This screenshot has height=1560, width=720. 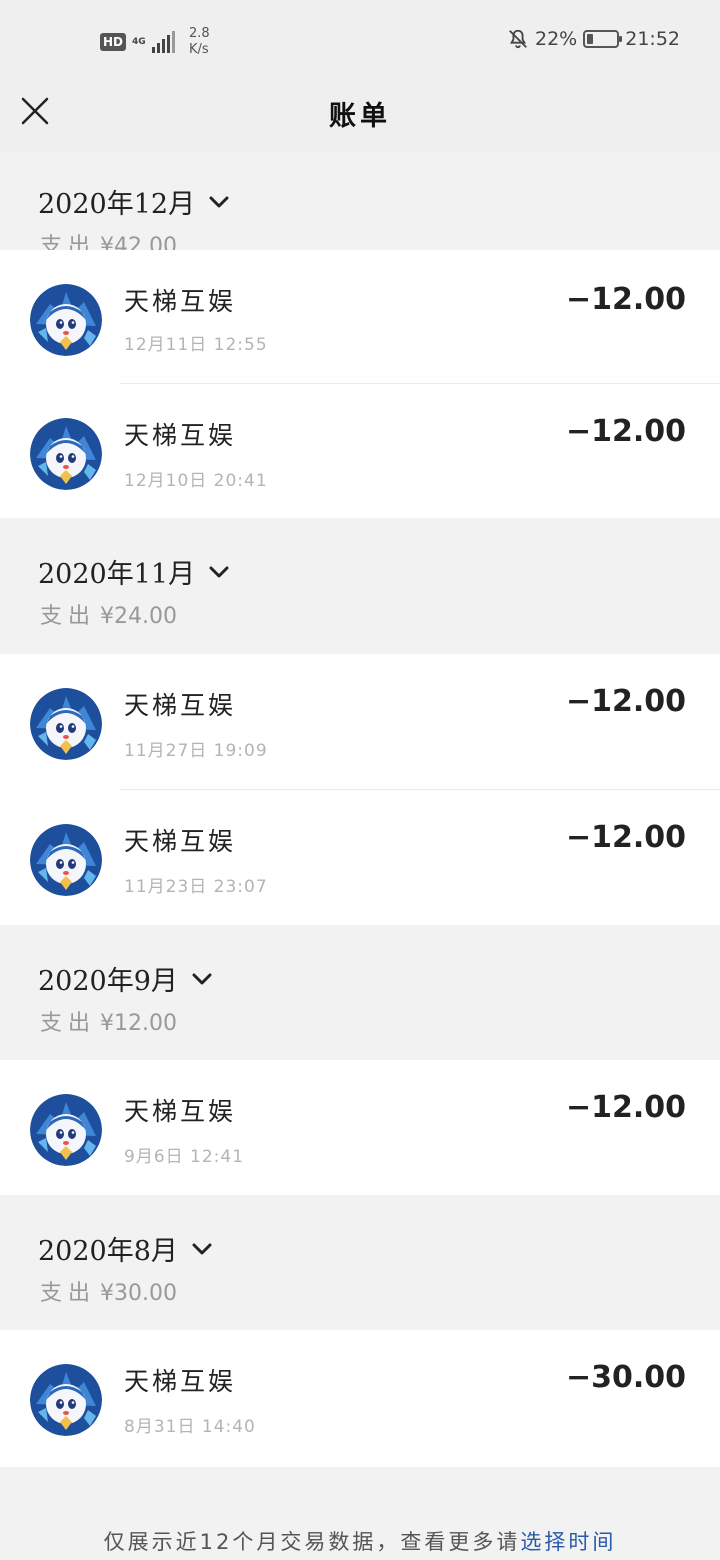 I want to click on transaction-amount: −30.00, so click(x=625, y=1377).